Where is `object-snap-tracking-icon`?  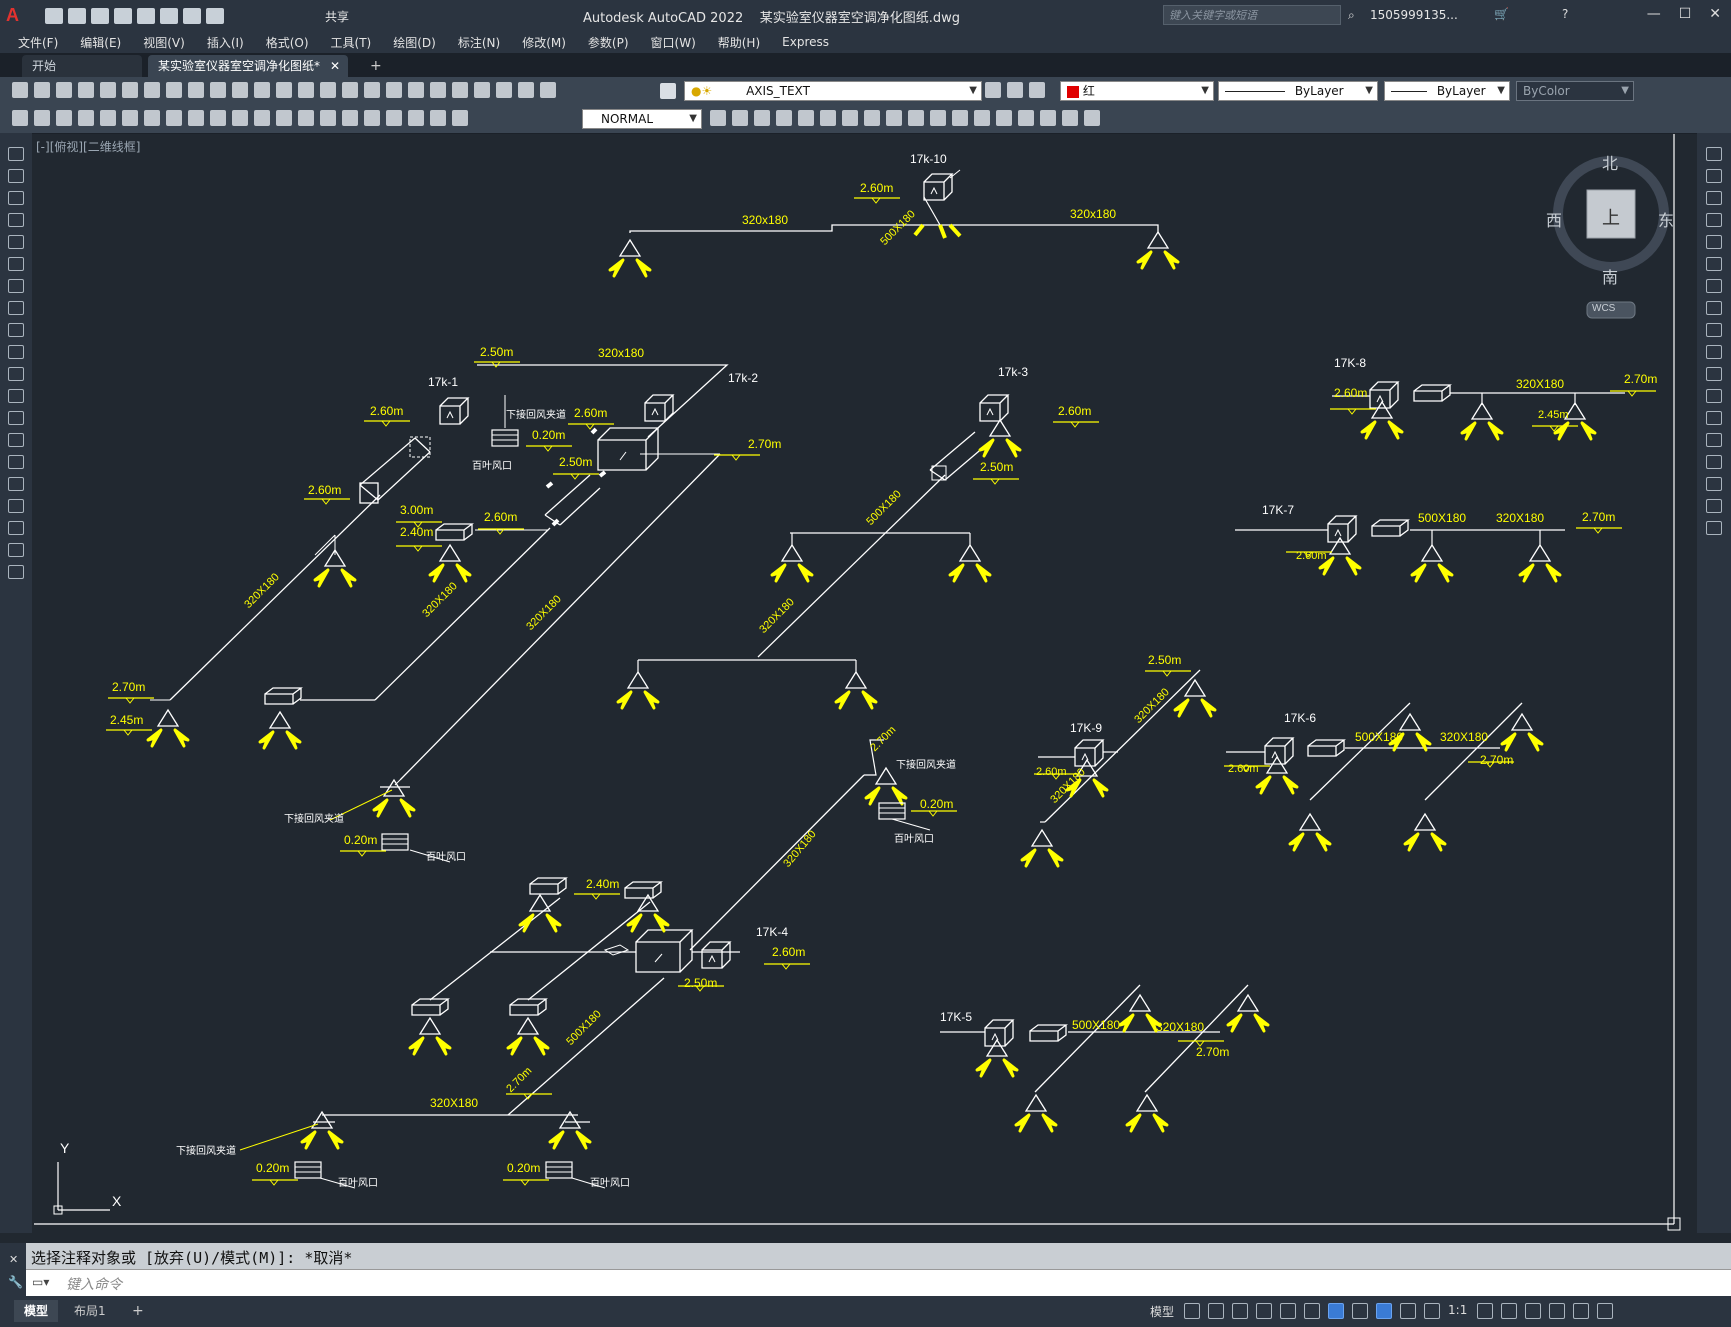
object-snap-tracking-icon is located at coordinates (1312, 1311).